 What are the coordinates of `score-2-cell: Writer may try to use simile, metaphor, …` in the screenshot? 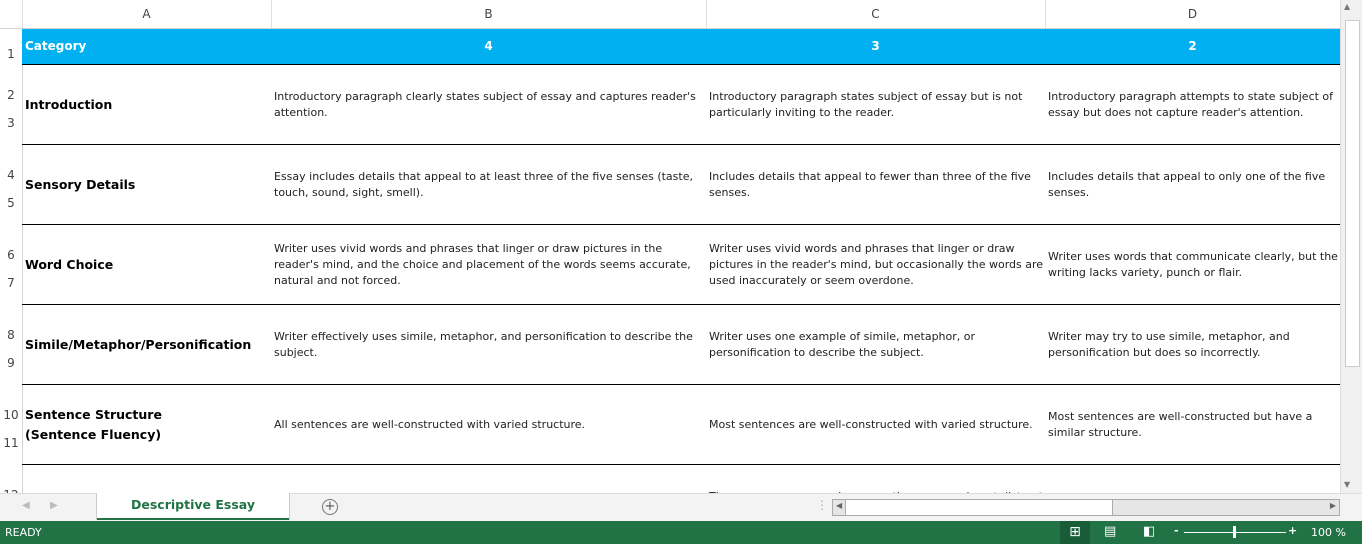 It's located at (1193, 345).